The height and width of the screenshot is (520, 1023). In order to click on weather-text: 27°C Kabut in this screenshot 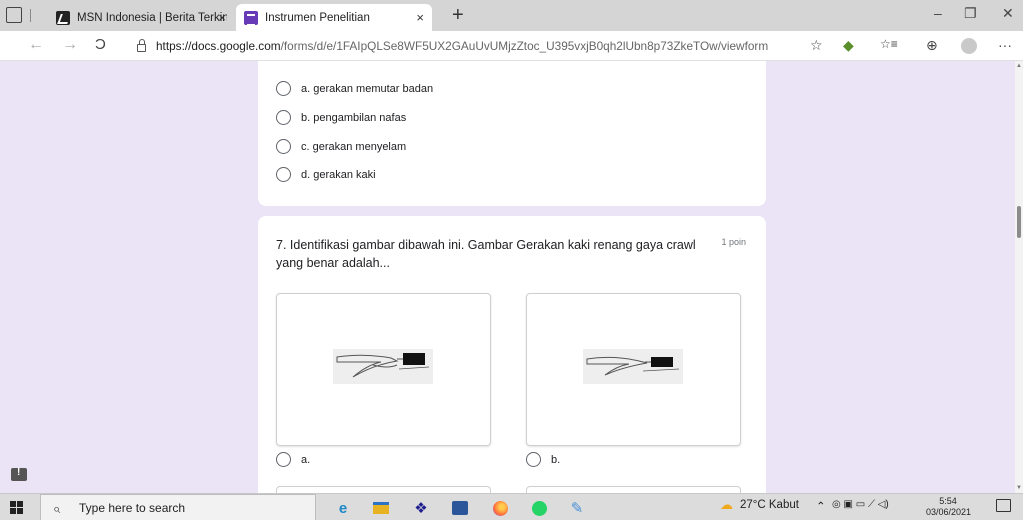, I will do `click(769, 505)`.